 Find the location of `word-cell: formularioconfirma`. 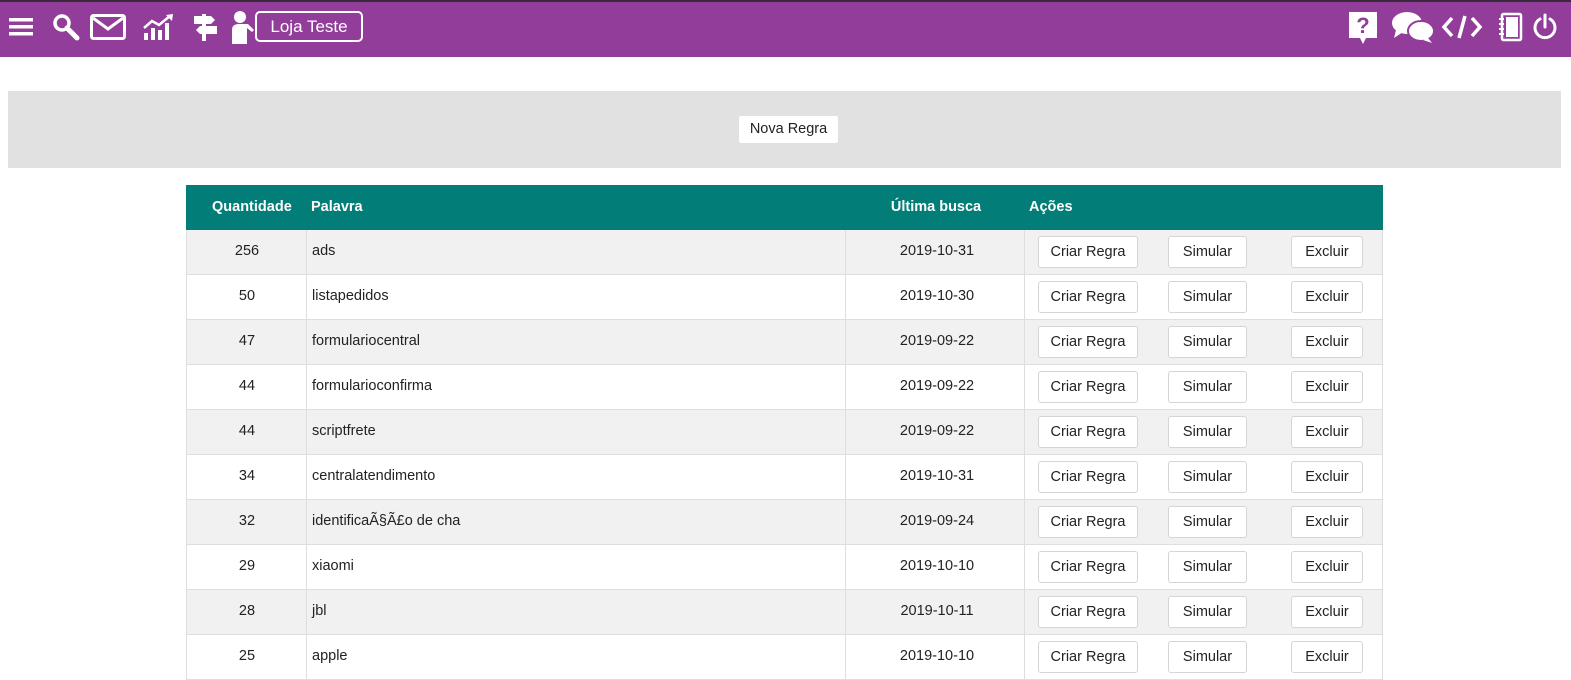

word-cell: formularioconfirma is located at coordinates (372, 386).